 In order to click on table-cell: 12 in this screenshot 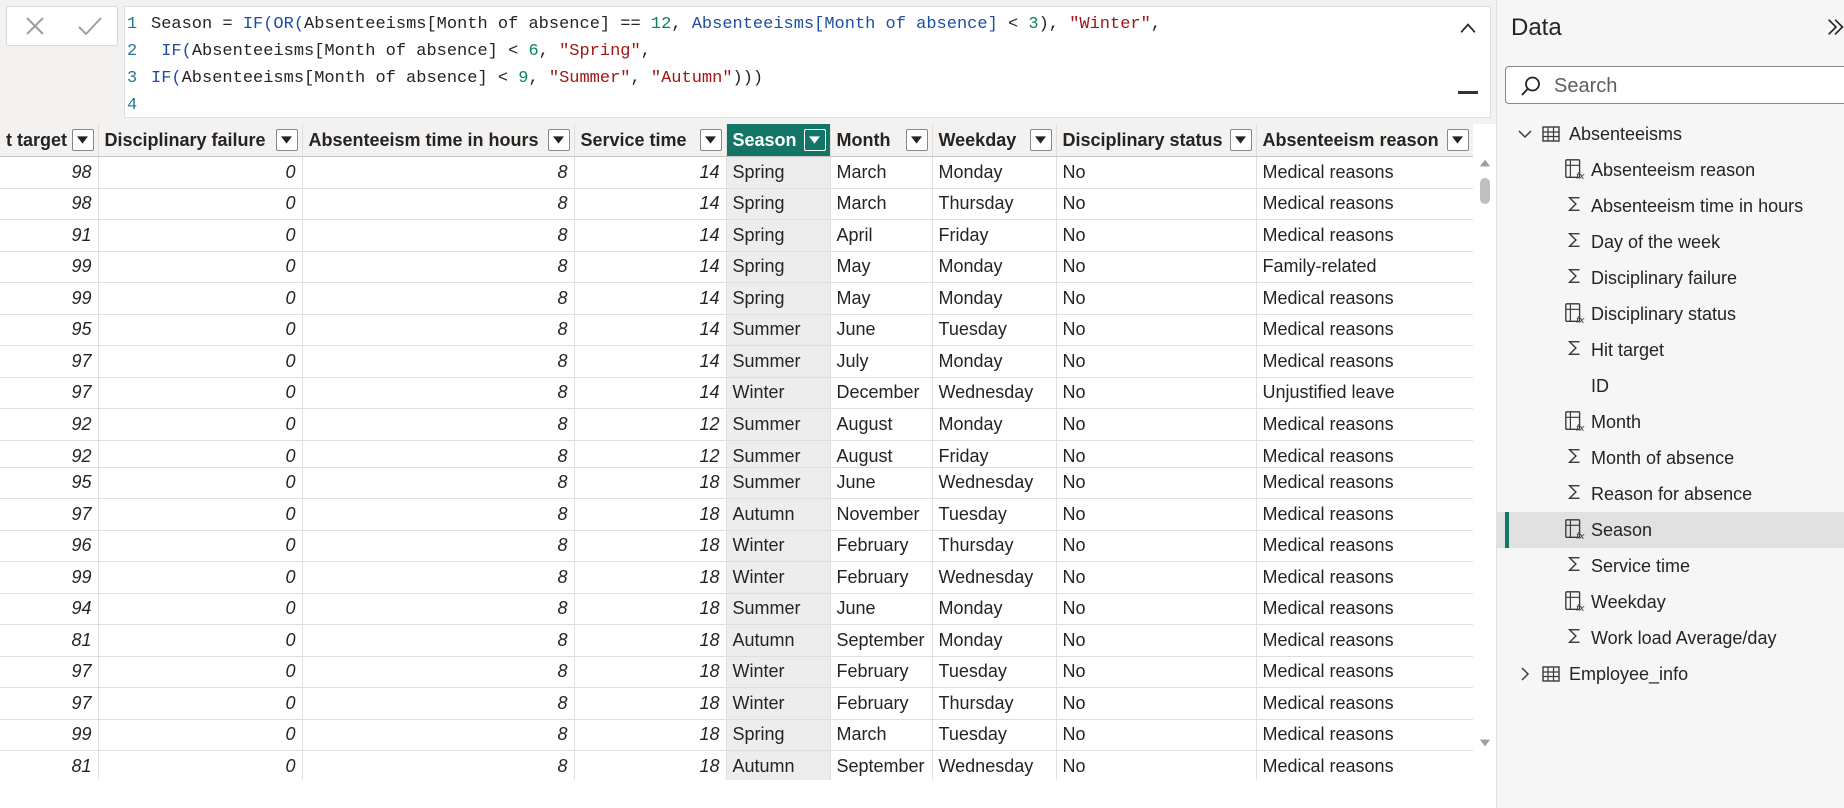, I will do `click(650, 454)`.